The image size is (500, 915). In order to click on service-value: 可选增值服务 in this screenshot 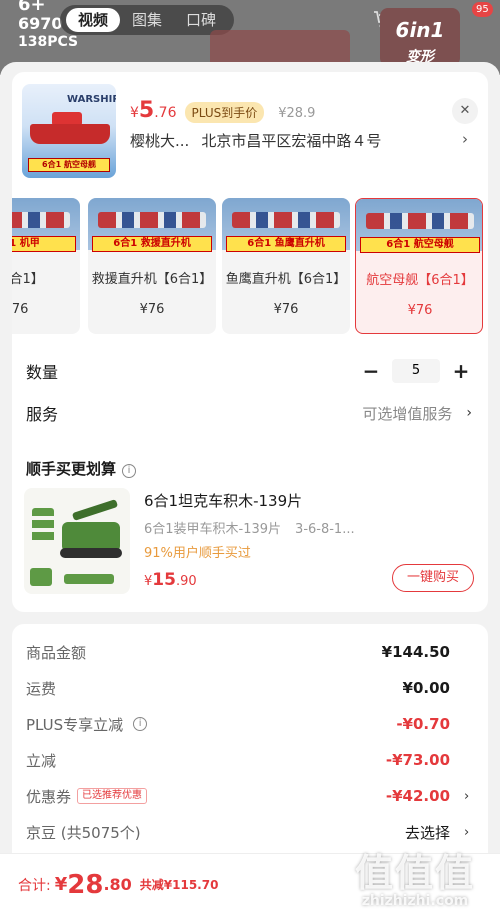, I will do `click(407, 413)`.